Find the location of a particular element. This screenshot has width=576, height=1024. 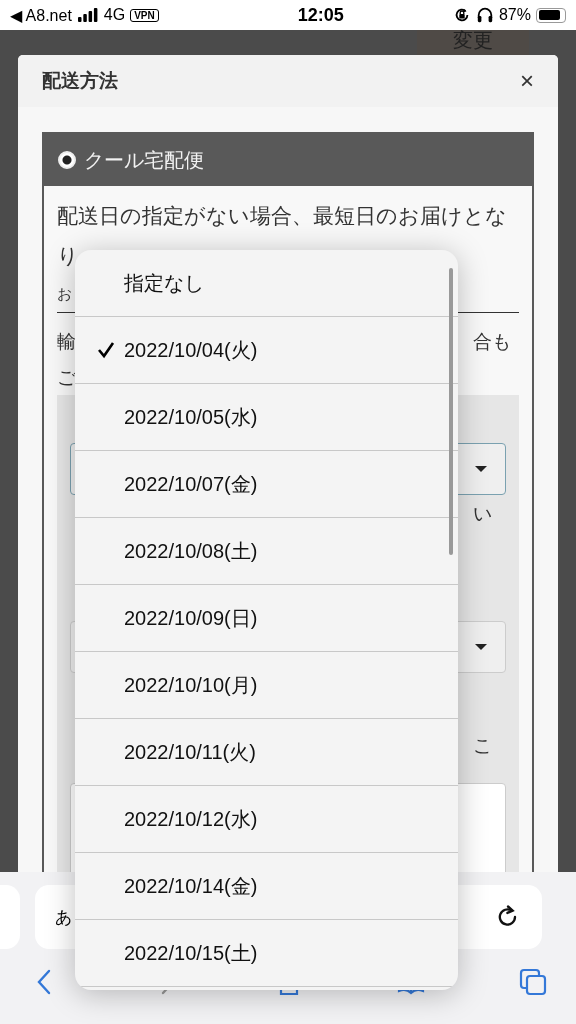

dialog-title: 配送方法 is located at coordinates (80, 80).